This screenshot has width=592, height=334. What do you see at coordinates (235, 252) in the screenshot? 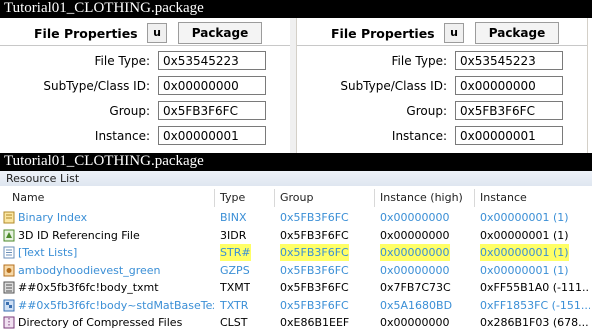
I see `cell-type: STR#` at bounding box center [235, 252].